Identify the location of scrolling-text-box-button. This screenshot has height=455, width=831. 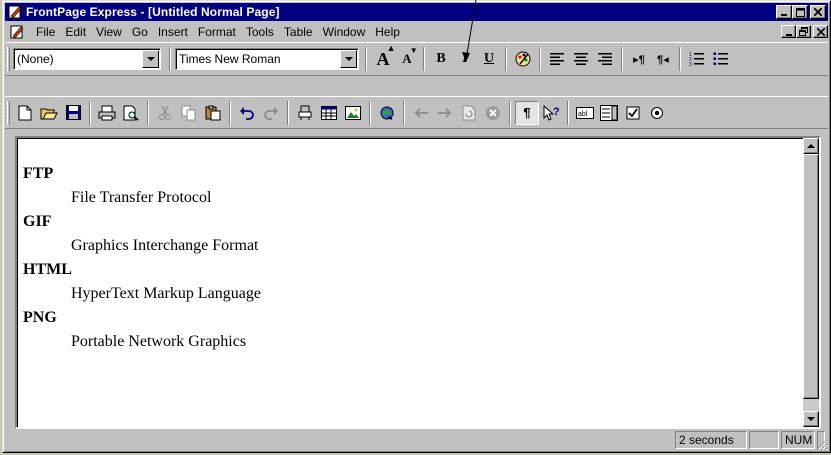
(609, 113).